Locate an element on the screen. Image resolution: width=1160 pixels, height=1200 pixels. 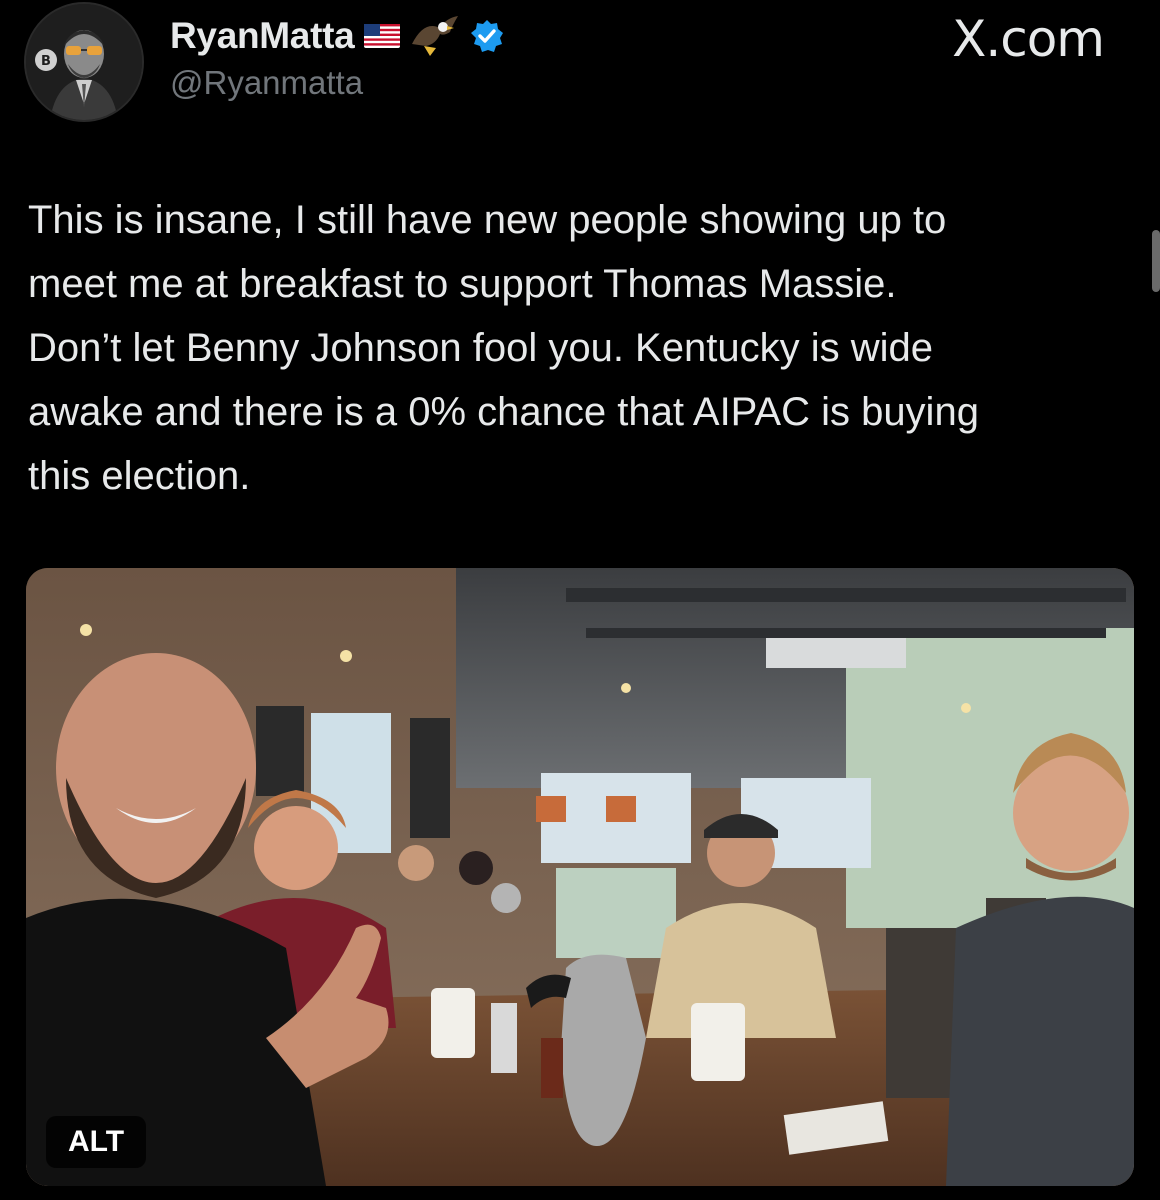
author-display-name: RyanMatta is located at coordinates (262, 36).